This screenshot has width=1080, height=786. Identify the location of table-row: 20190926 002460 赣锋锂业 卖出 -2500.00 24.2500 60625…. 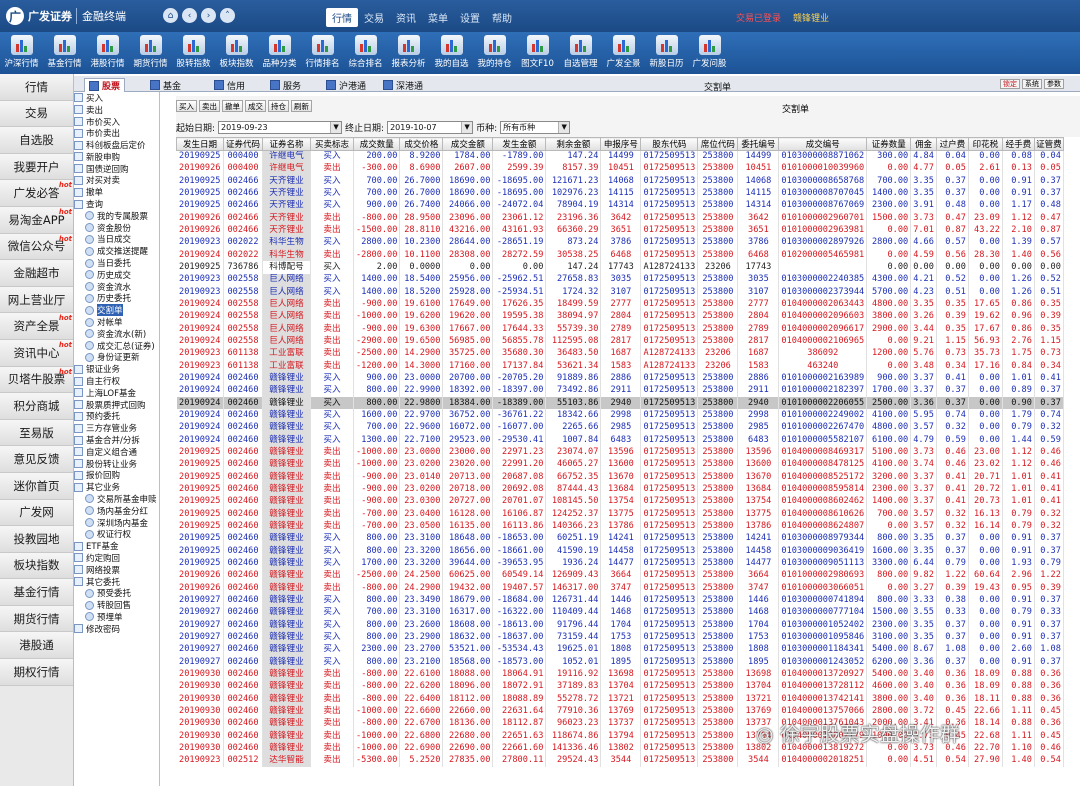
(620, 575).